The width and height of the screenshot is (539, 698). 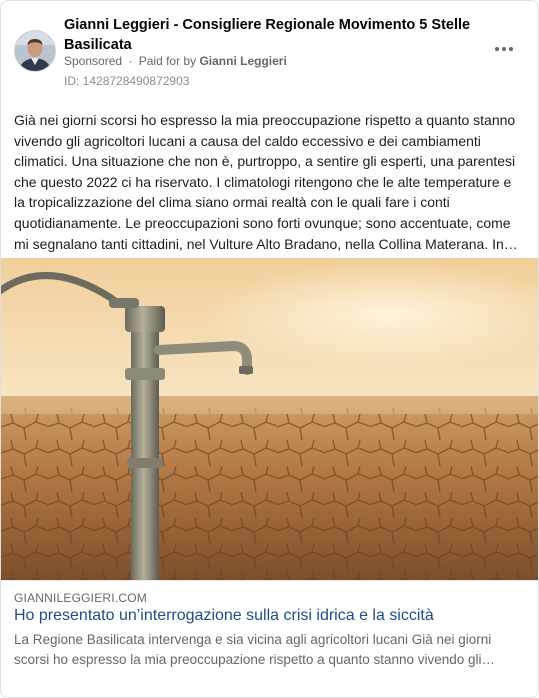 What do you see at coordinates (127, 81) in the screenshot?
I see `ad-id: ID: 1428728490872903` at bounding box center [127, 81].